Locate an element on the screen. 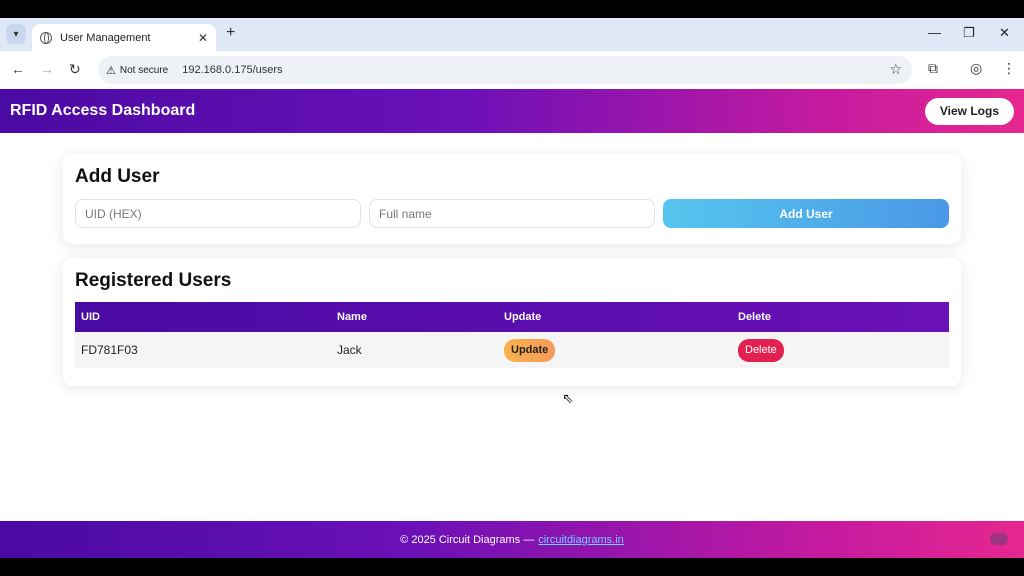 The width and height of the screenshot is (1024, 576). uid-input is located at coordinates (218, 213).